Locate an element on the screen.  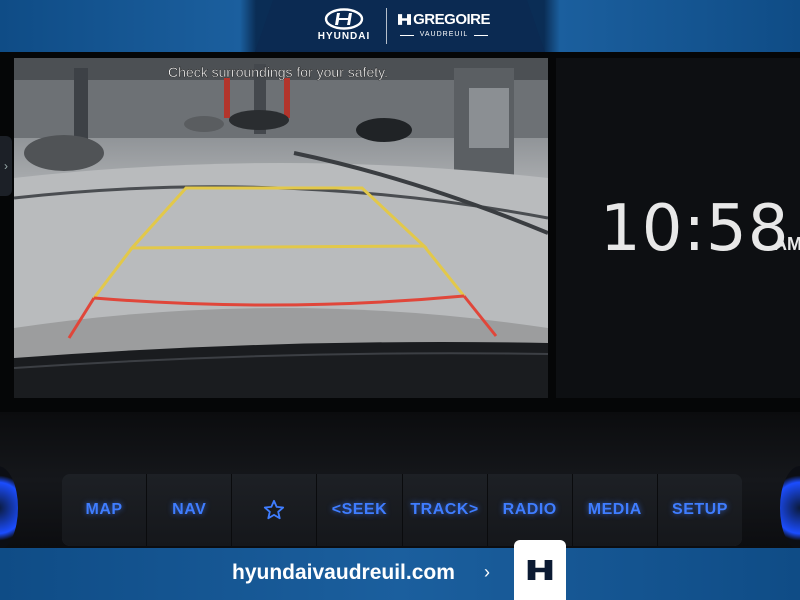
track-forward-button: TRACK> is located at coordinates (445, 510).